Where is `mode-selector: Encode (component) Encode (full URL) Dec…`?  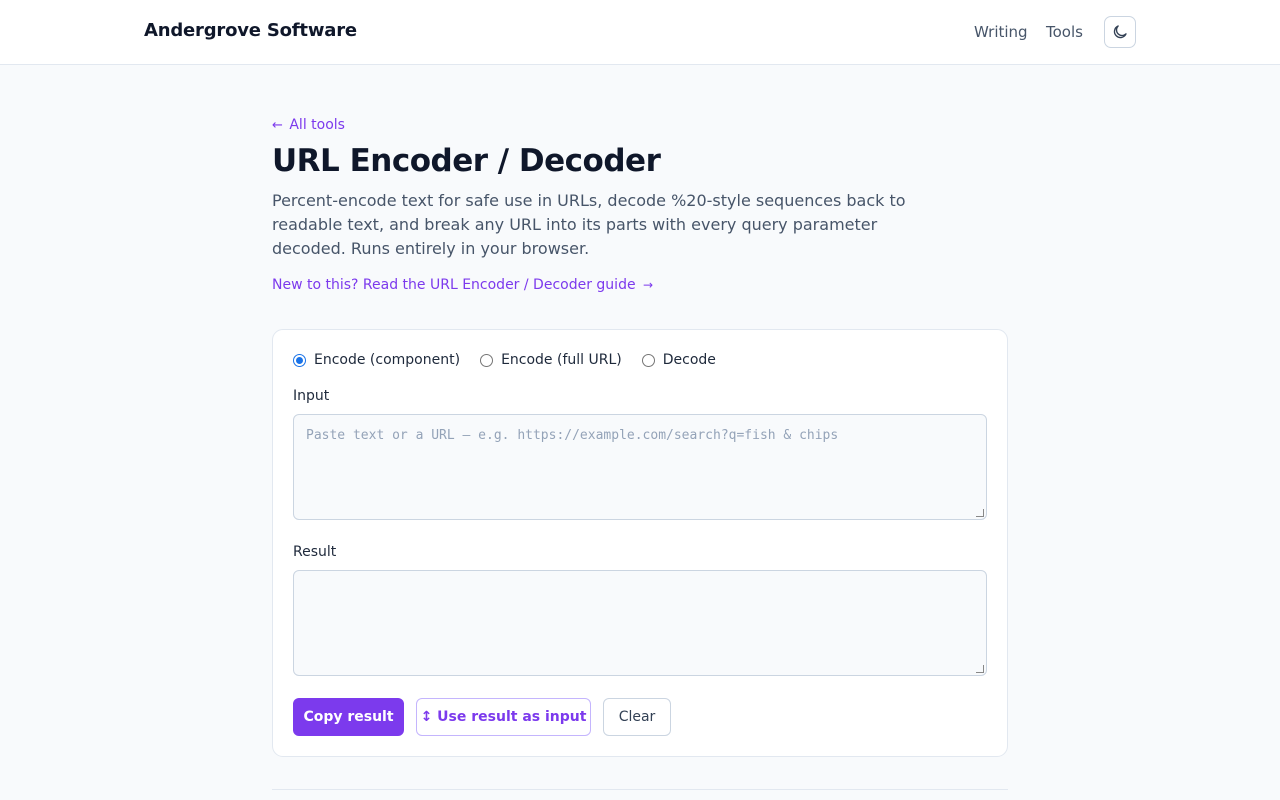
mode-selector: Encode (component) Encode (full URL) Dec… is located at coordinates (514, 360).